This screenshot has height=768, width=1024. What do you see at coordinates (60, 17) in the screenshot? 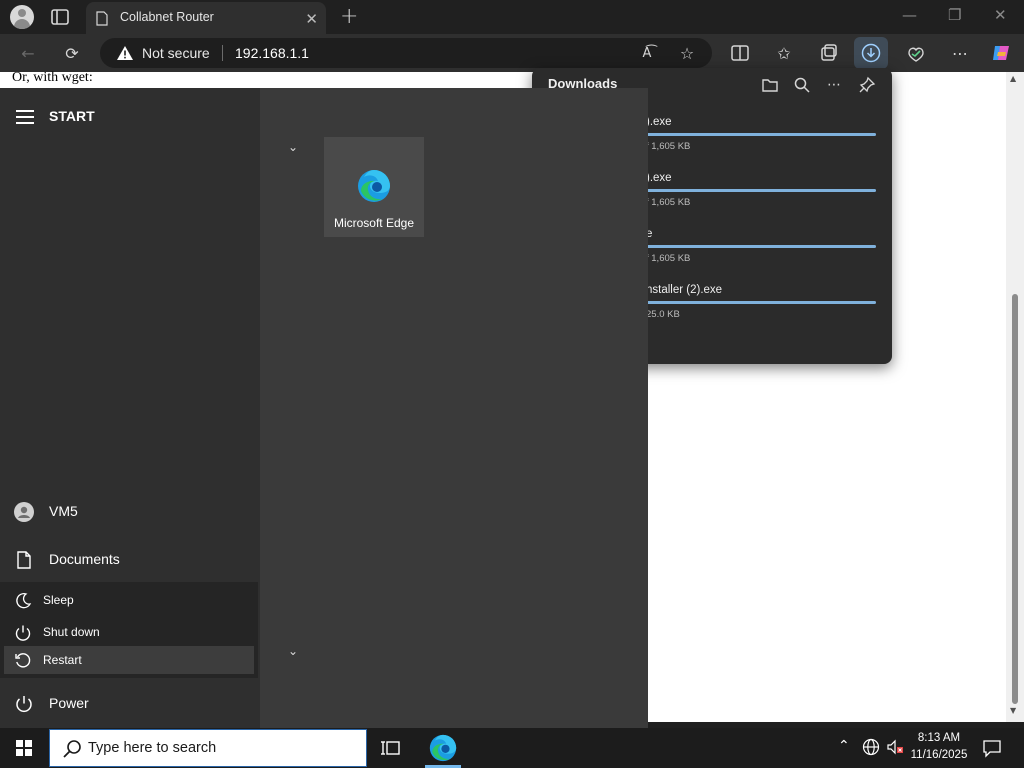
I see `tab-actions-icon` at bounding box center [60, 17].